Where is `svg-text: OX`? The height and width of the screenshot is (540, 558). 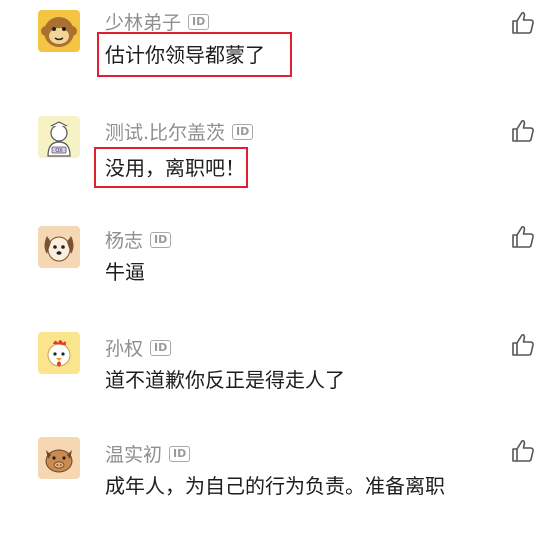 svg-text: OX is located at coordinates (59, 151).